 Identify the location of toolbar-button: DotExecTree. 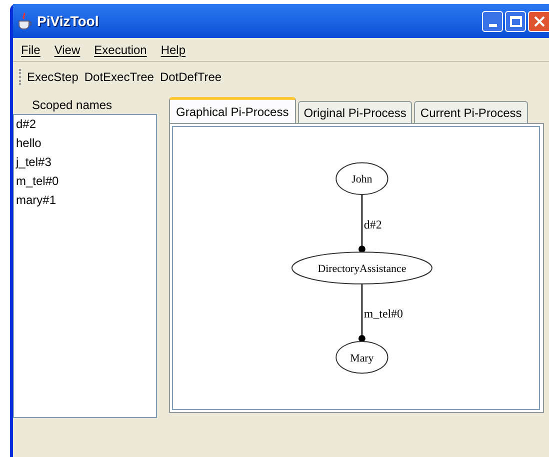
(119, 77).